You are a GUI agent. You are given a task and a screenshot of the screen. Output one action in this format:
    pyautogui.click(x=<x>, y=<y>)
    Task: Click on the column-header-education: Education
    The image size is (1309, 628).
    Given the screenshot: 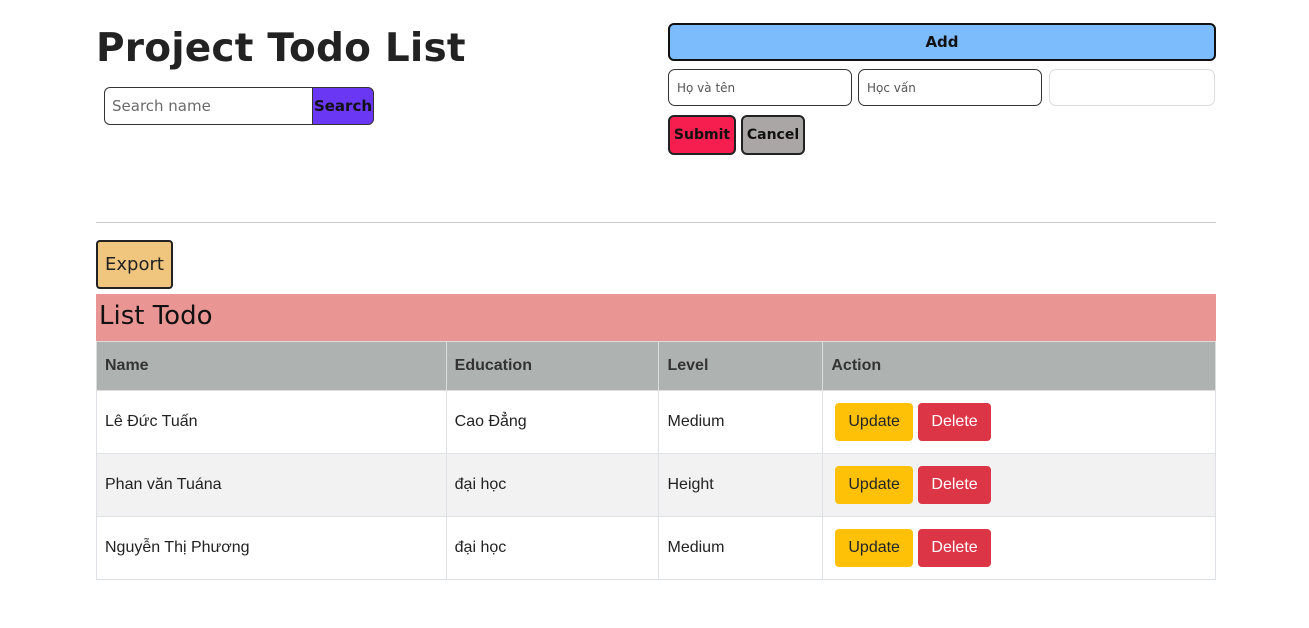 What is the action you would take?
    pyautogui.click(x=552, y=366)
    